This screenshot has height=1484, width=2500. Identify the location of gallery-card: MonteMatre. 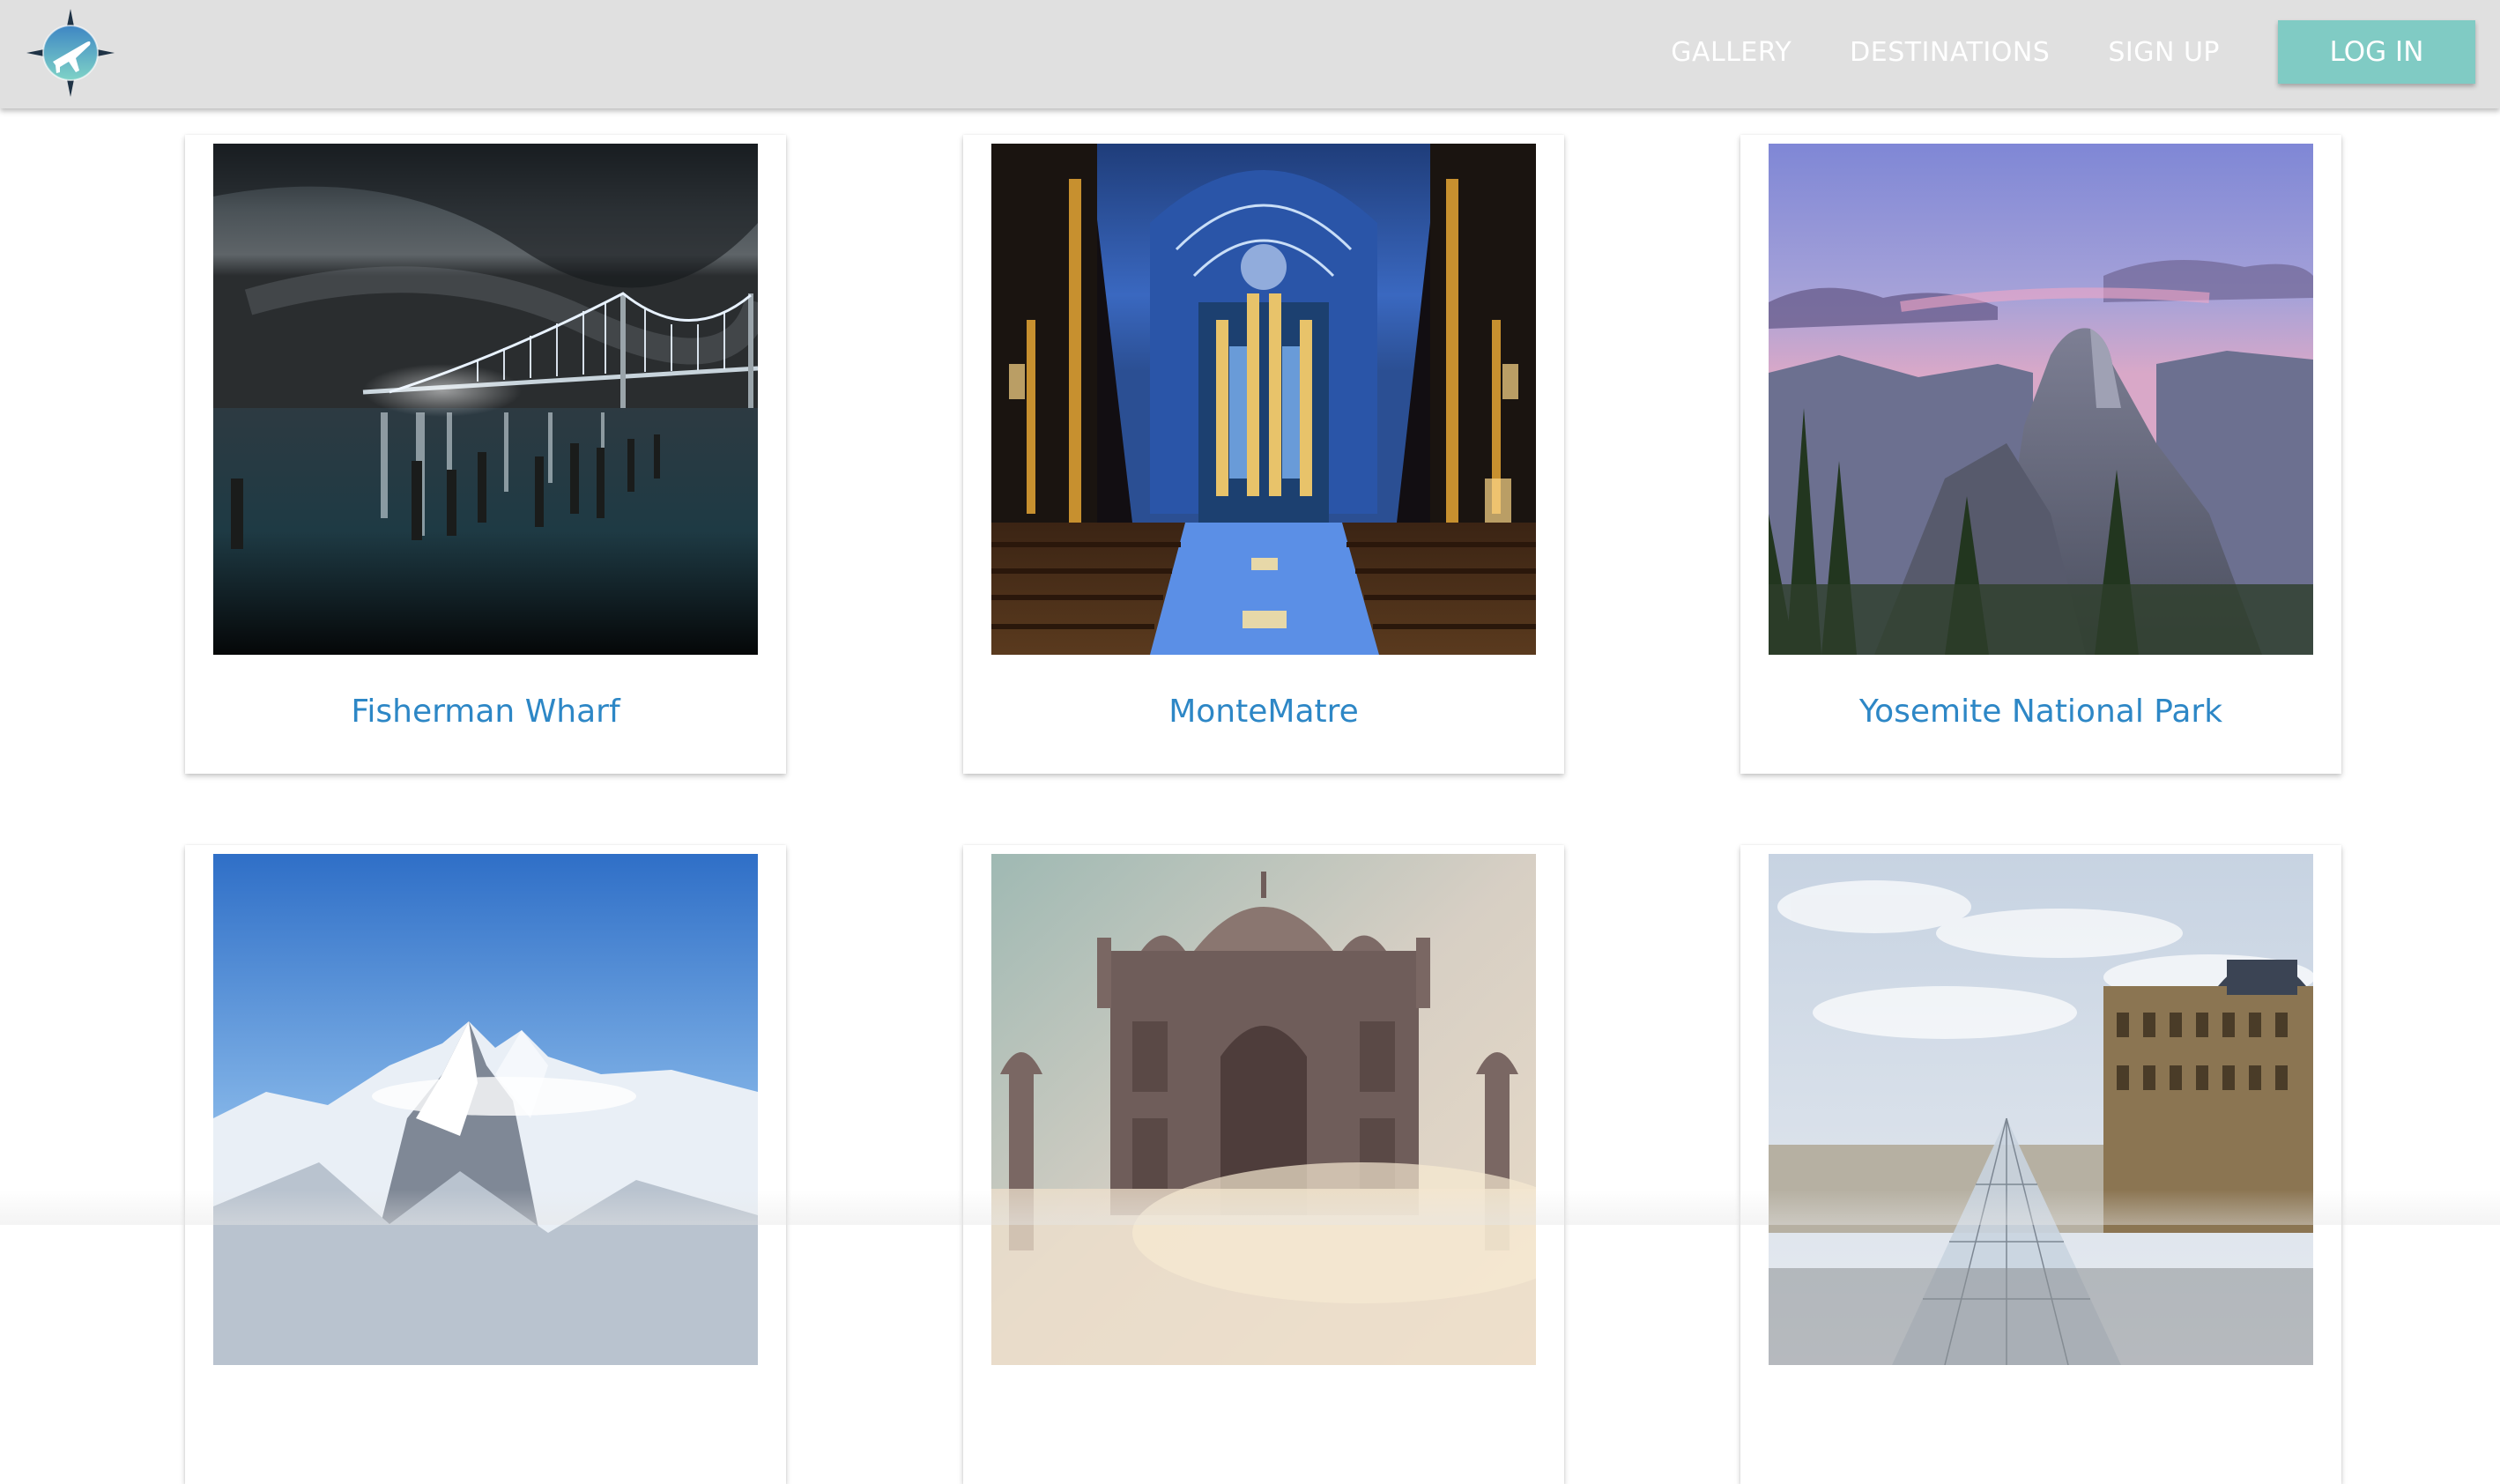
(1263, 454).